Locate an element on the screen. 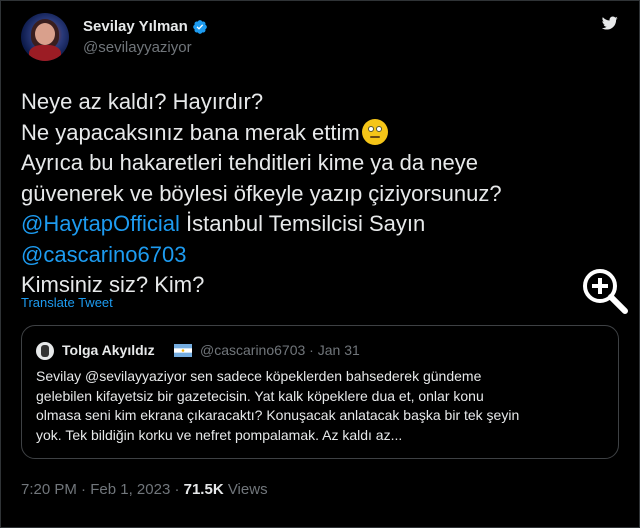 The width and height of the screenshot is (640, 528). tweet-line: Neye az kaldı? Hayırdır? is located at coordinates (142, 101).